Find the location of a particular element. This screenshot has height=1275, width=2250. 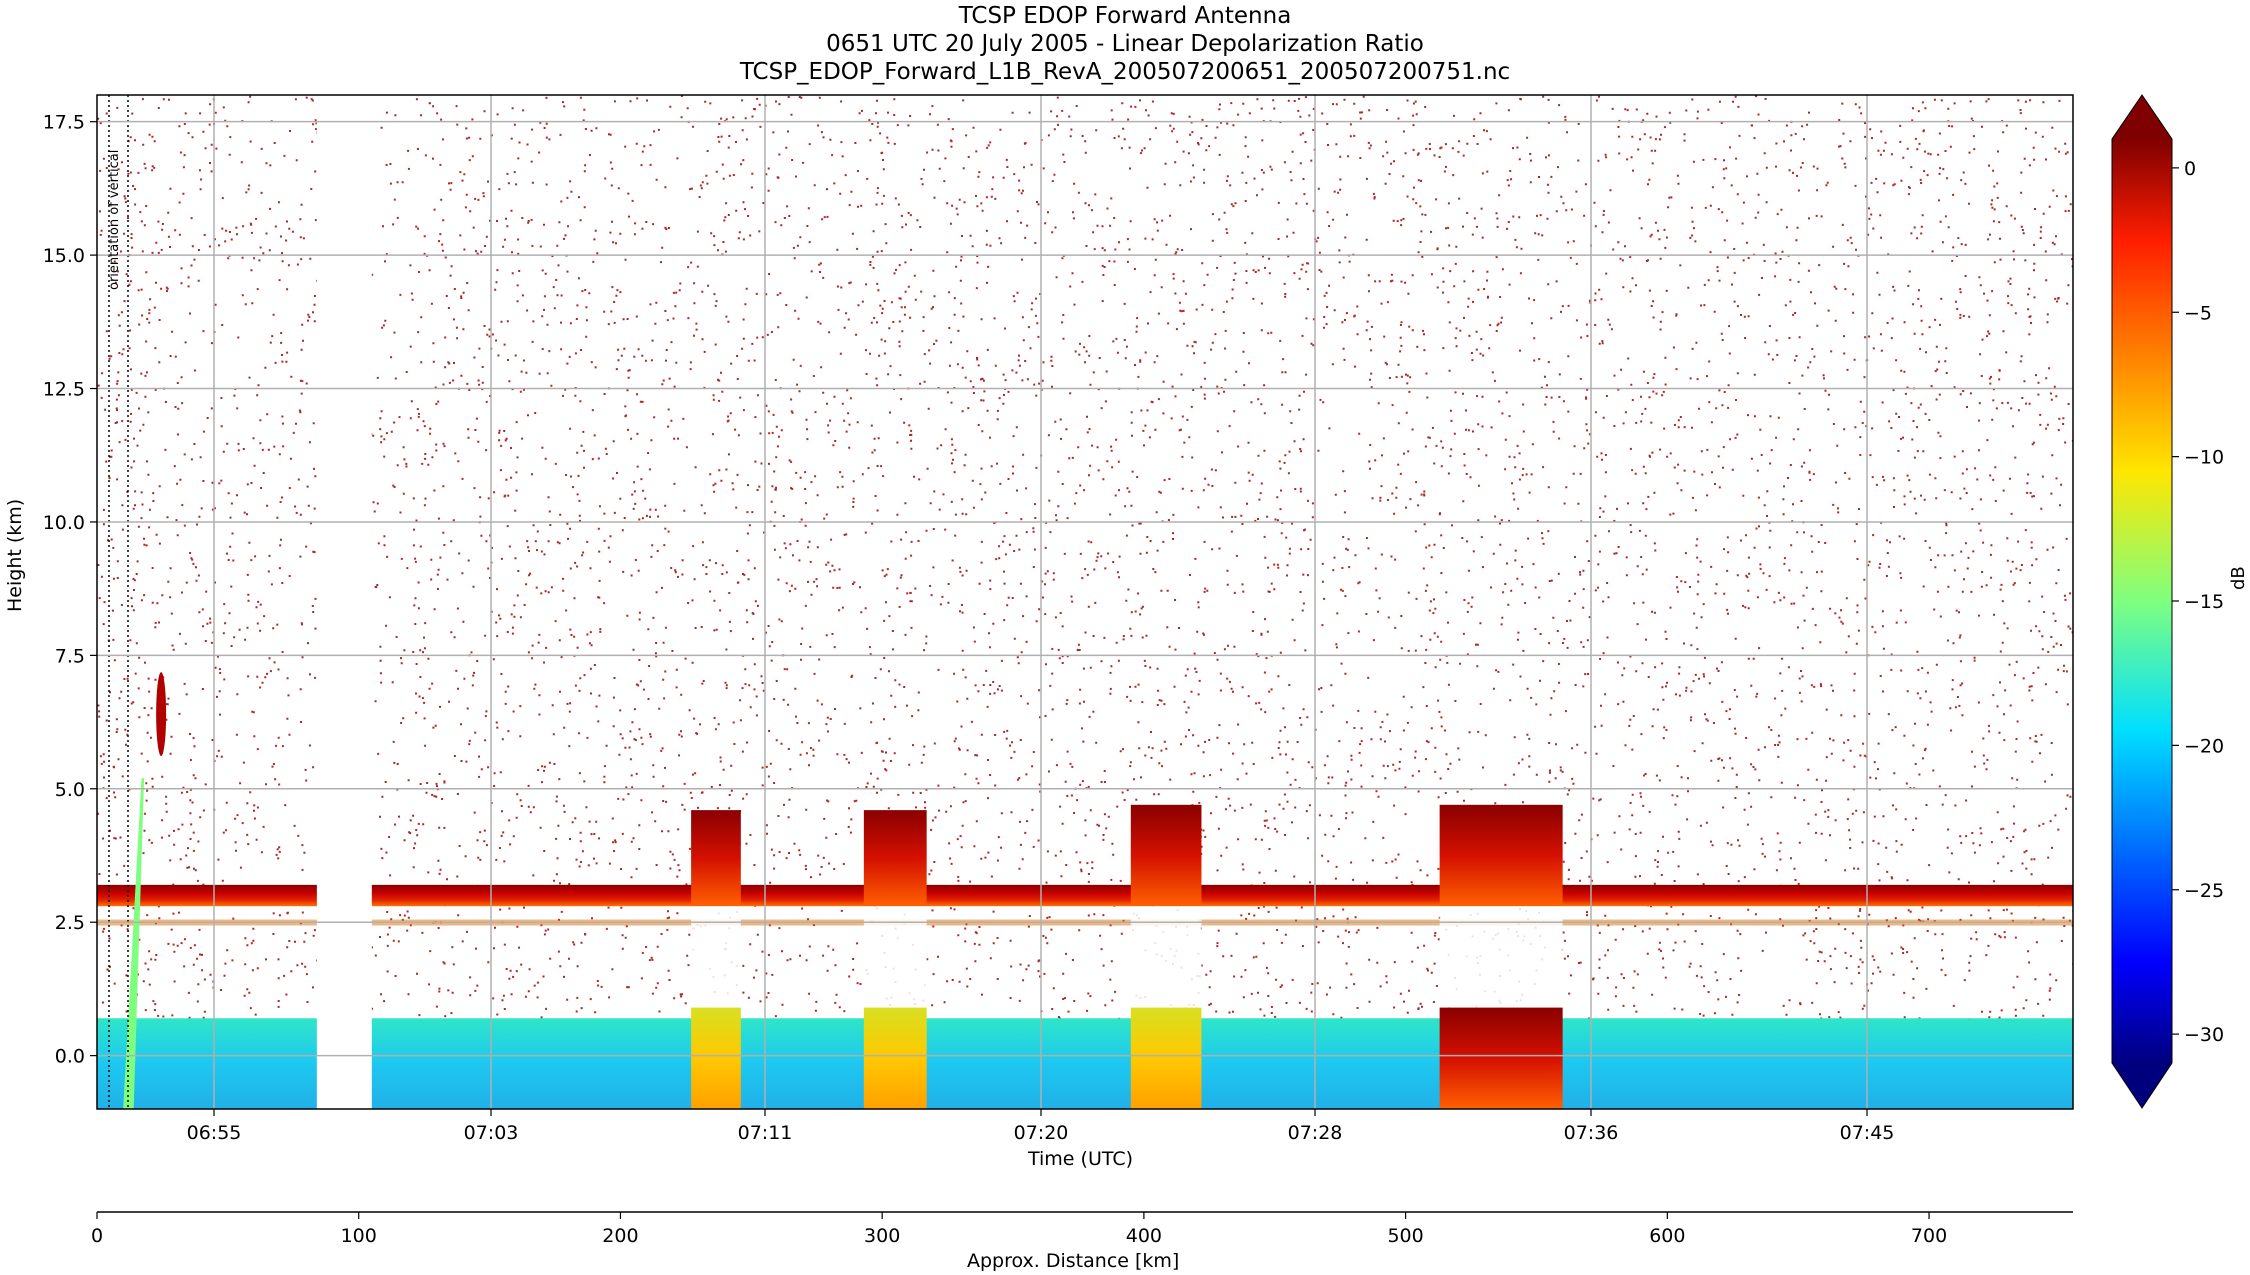

colorbar-tick-label-6: −30 is located at coordinates (2204, 1035).